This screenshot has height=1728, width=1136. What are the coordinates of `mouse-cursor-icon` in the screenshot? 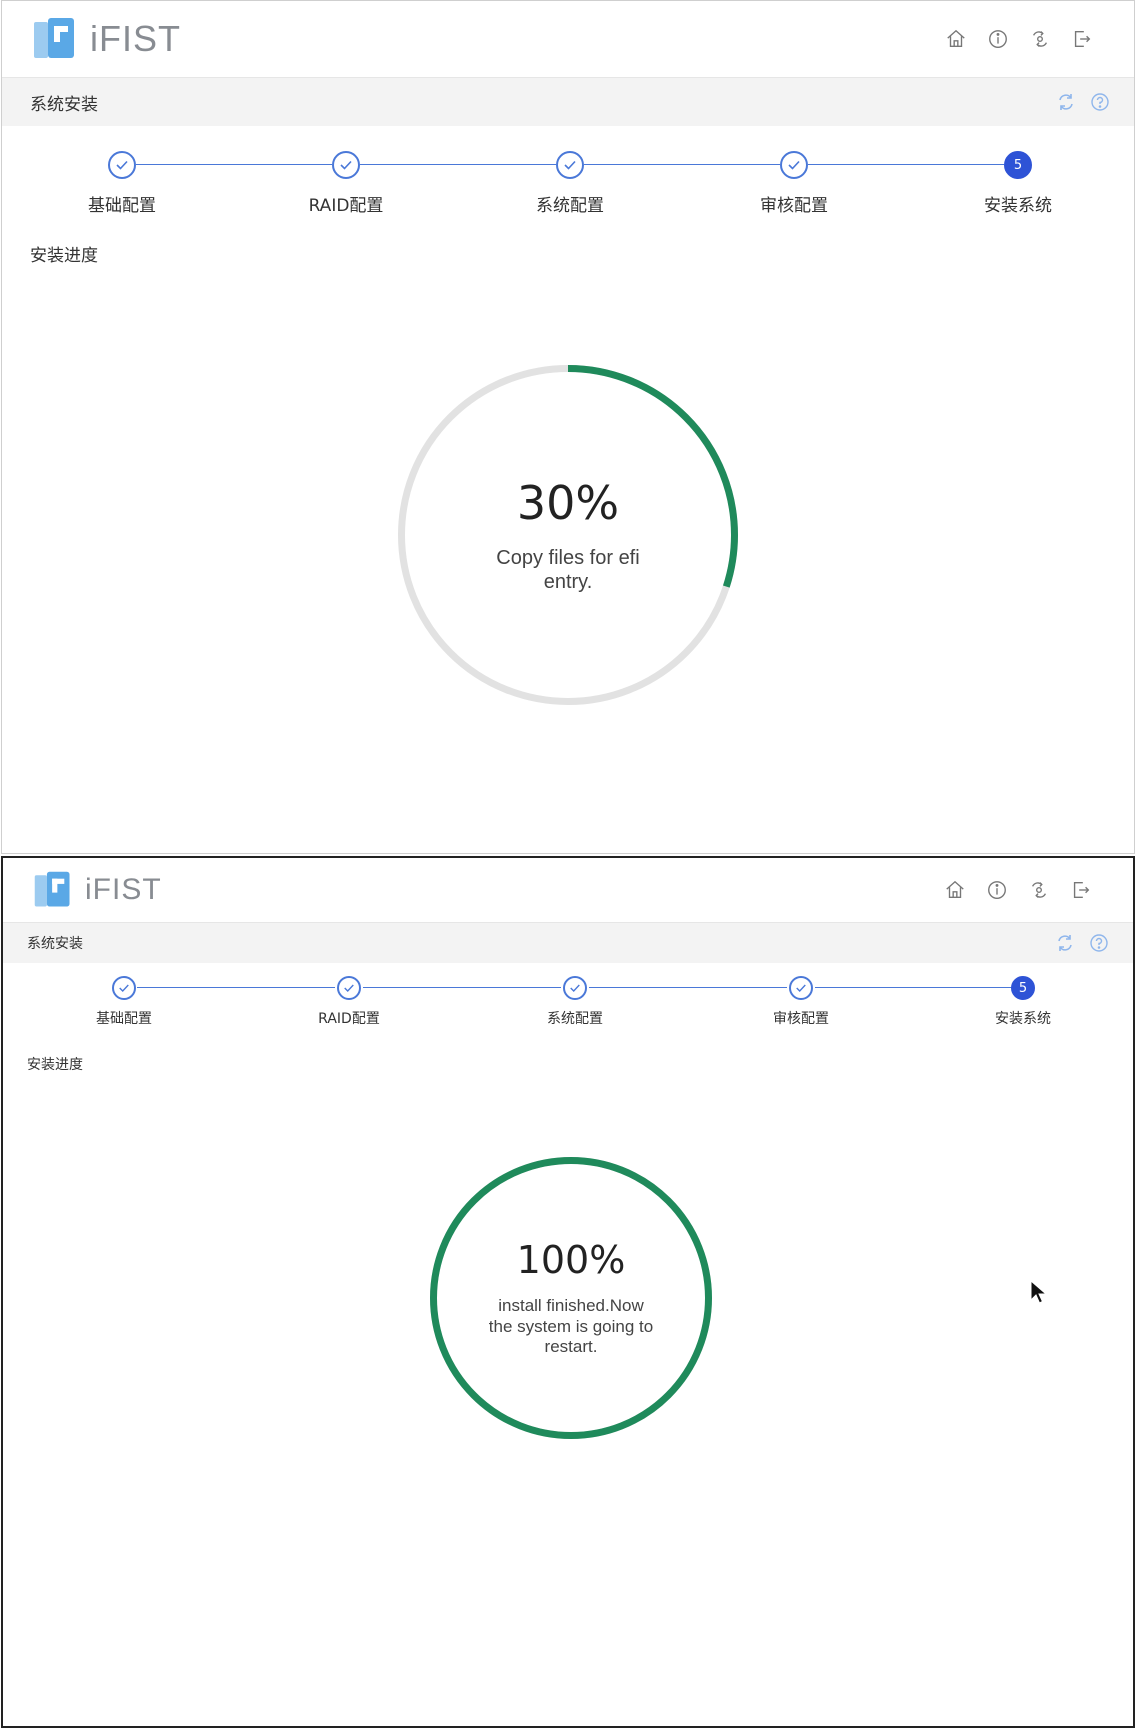 It's located at (1039, 1292).